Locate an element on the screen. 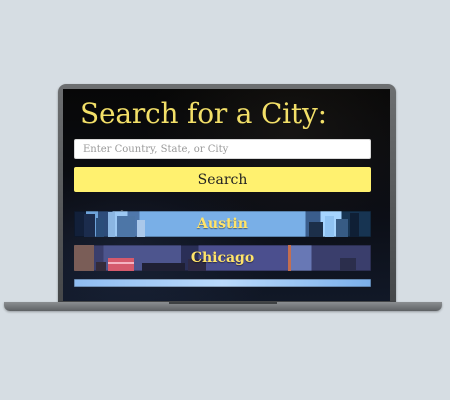 This screenshot has height=400, width=450. laptop-base is located at coordinates (223, 306).